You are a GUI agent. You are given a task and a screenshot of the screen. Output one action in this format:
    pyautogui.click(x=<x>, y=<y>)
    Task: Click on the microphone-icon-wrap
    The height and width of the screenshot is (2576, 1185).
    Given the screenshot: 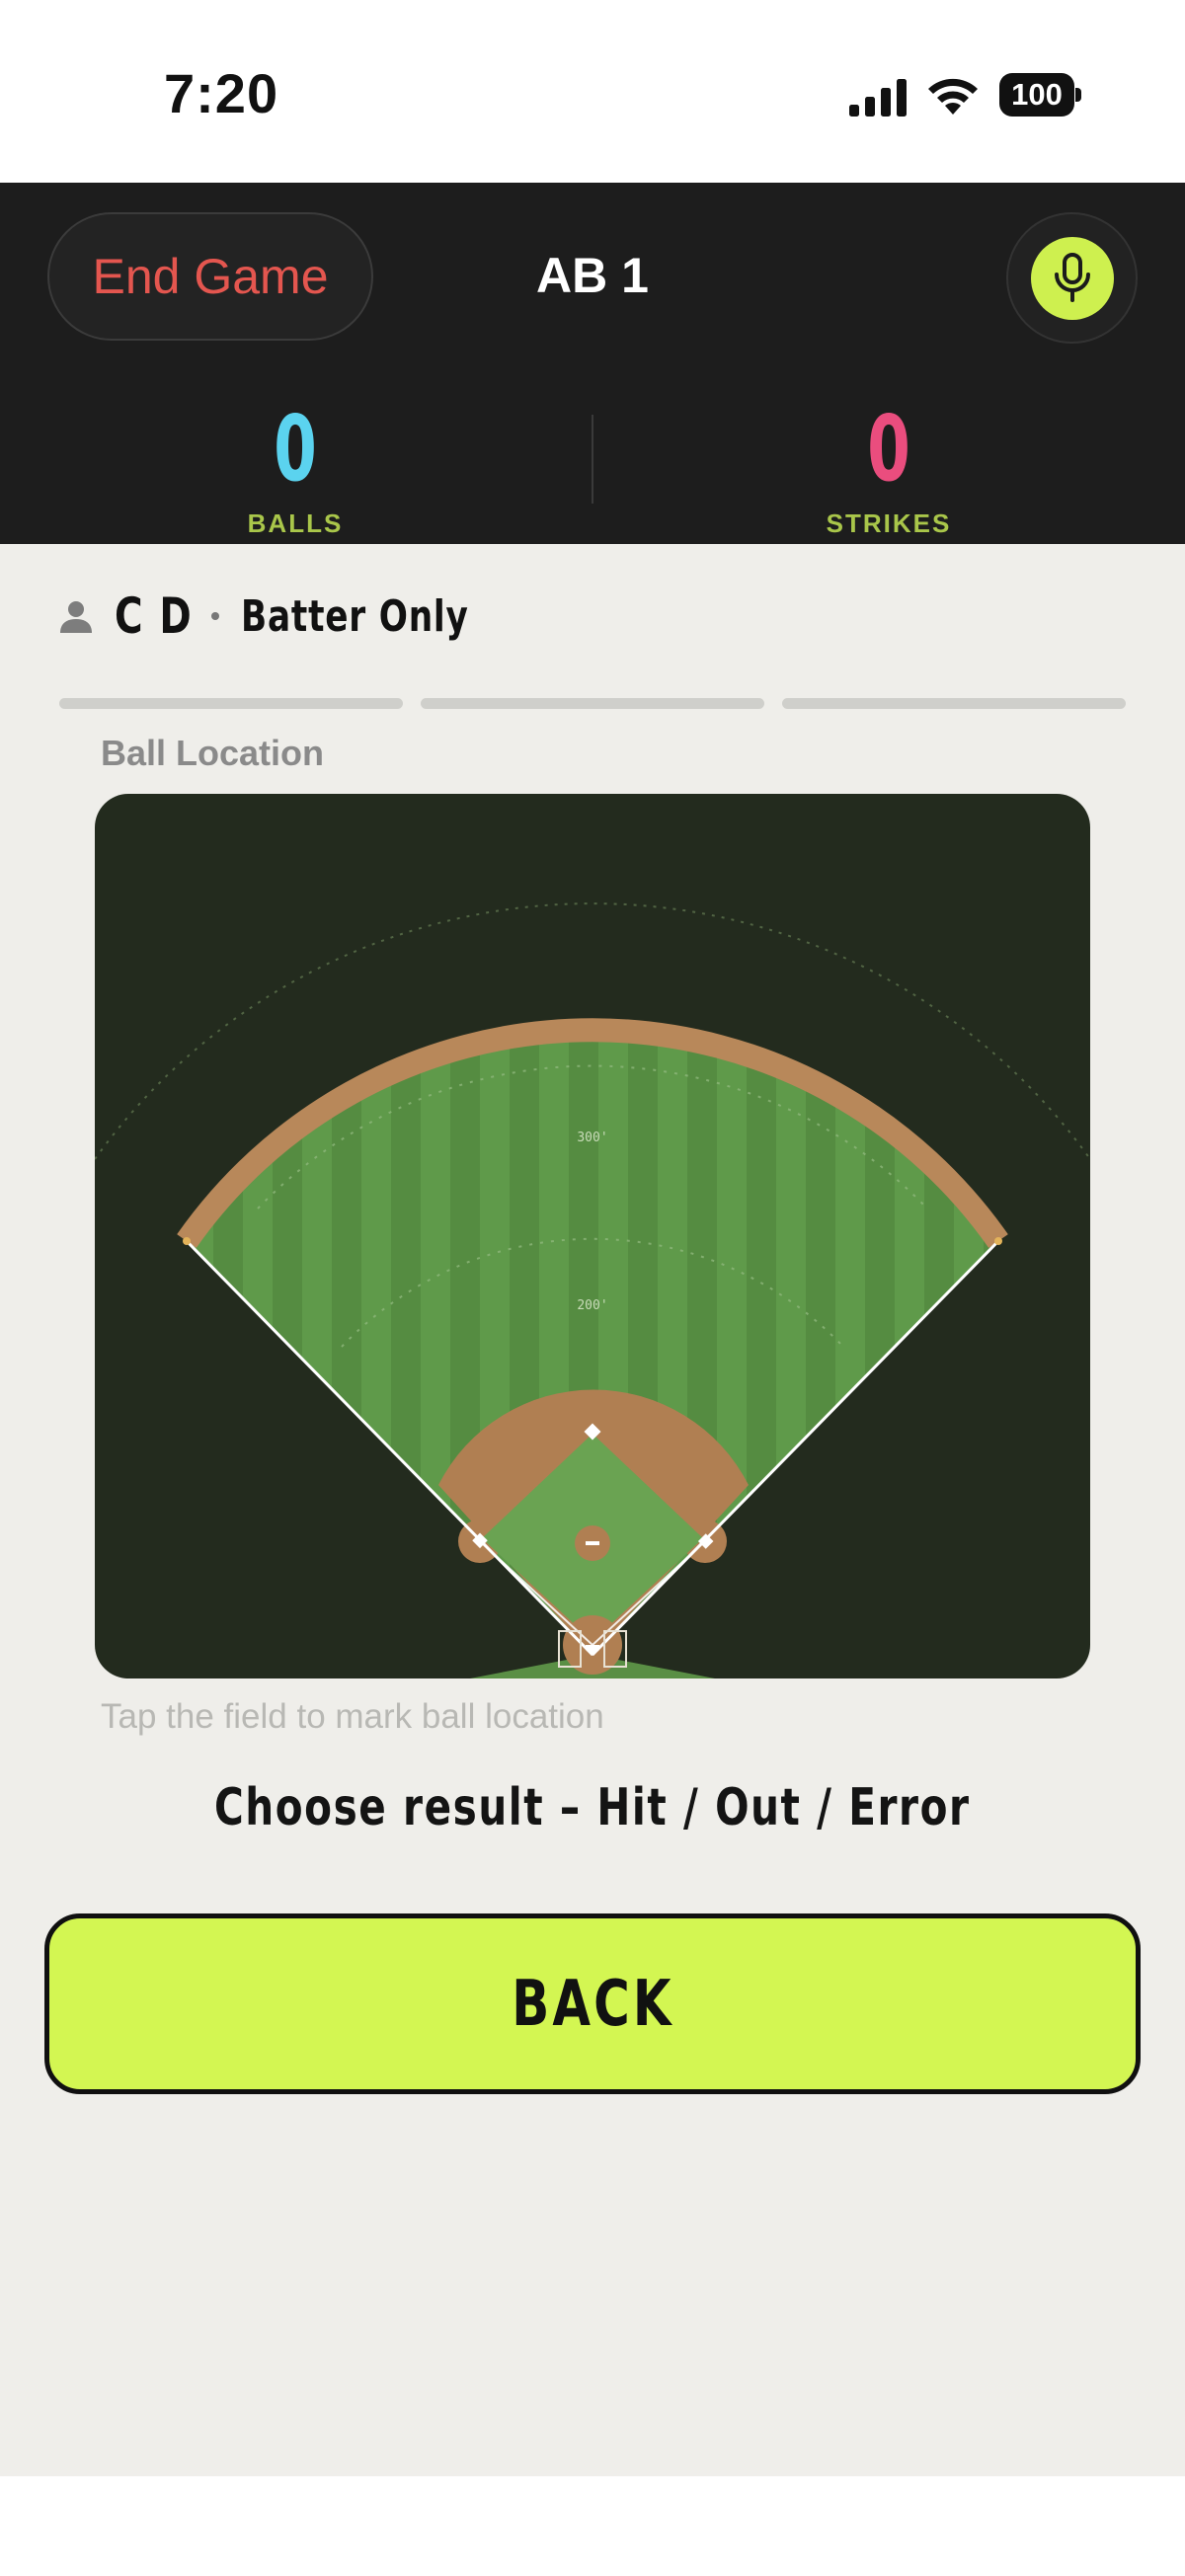 What is the action you would take?
    pyautogui.click(x=1073, y=278)
    